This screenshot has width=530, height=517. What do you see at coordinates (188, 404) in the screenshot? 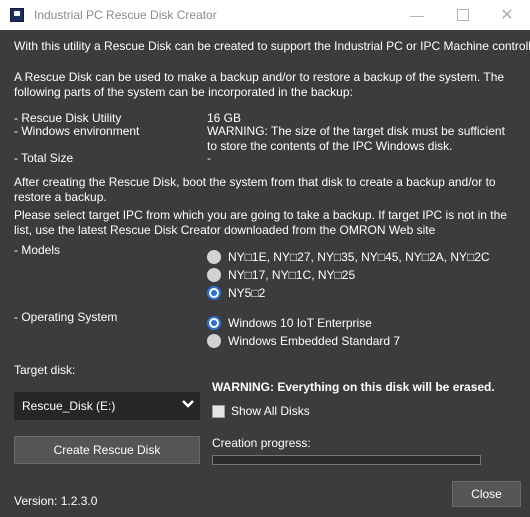
I see `chevron-down-icon` at bounding box center [188, 404].